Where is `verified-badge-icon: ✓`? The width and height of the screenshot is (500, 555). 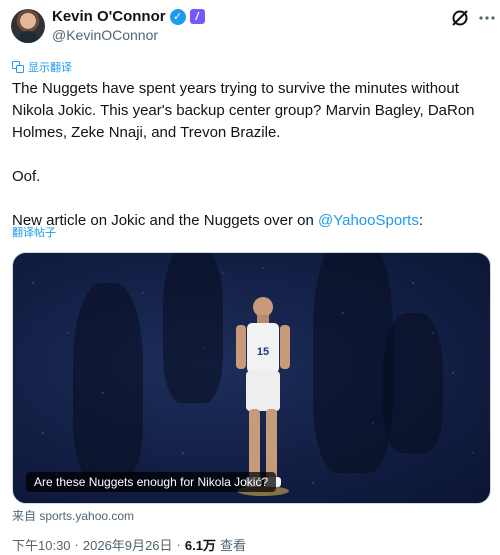 verified-badge-icon: ✓ is located at coordinates (177, 16).